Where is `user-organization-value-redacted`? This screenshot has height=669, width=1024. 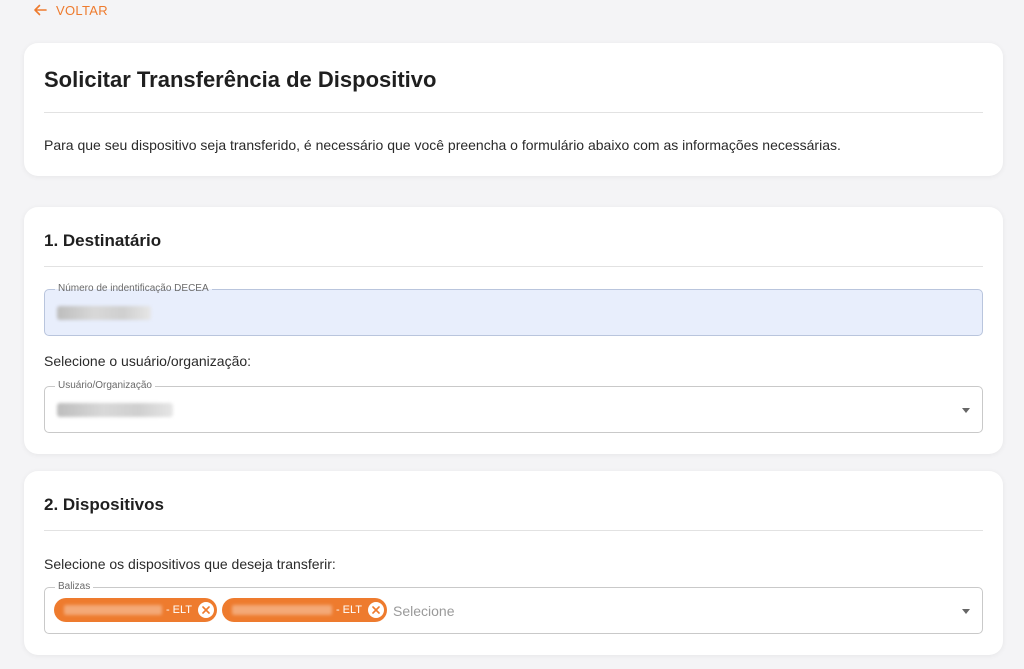
user-organization-value-redacted is located at coordinates (115, 410).